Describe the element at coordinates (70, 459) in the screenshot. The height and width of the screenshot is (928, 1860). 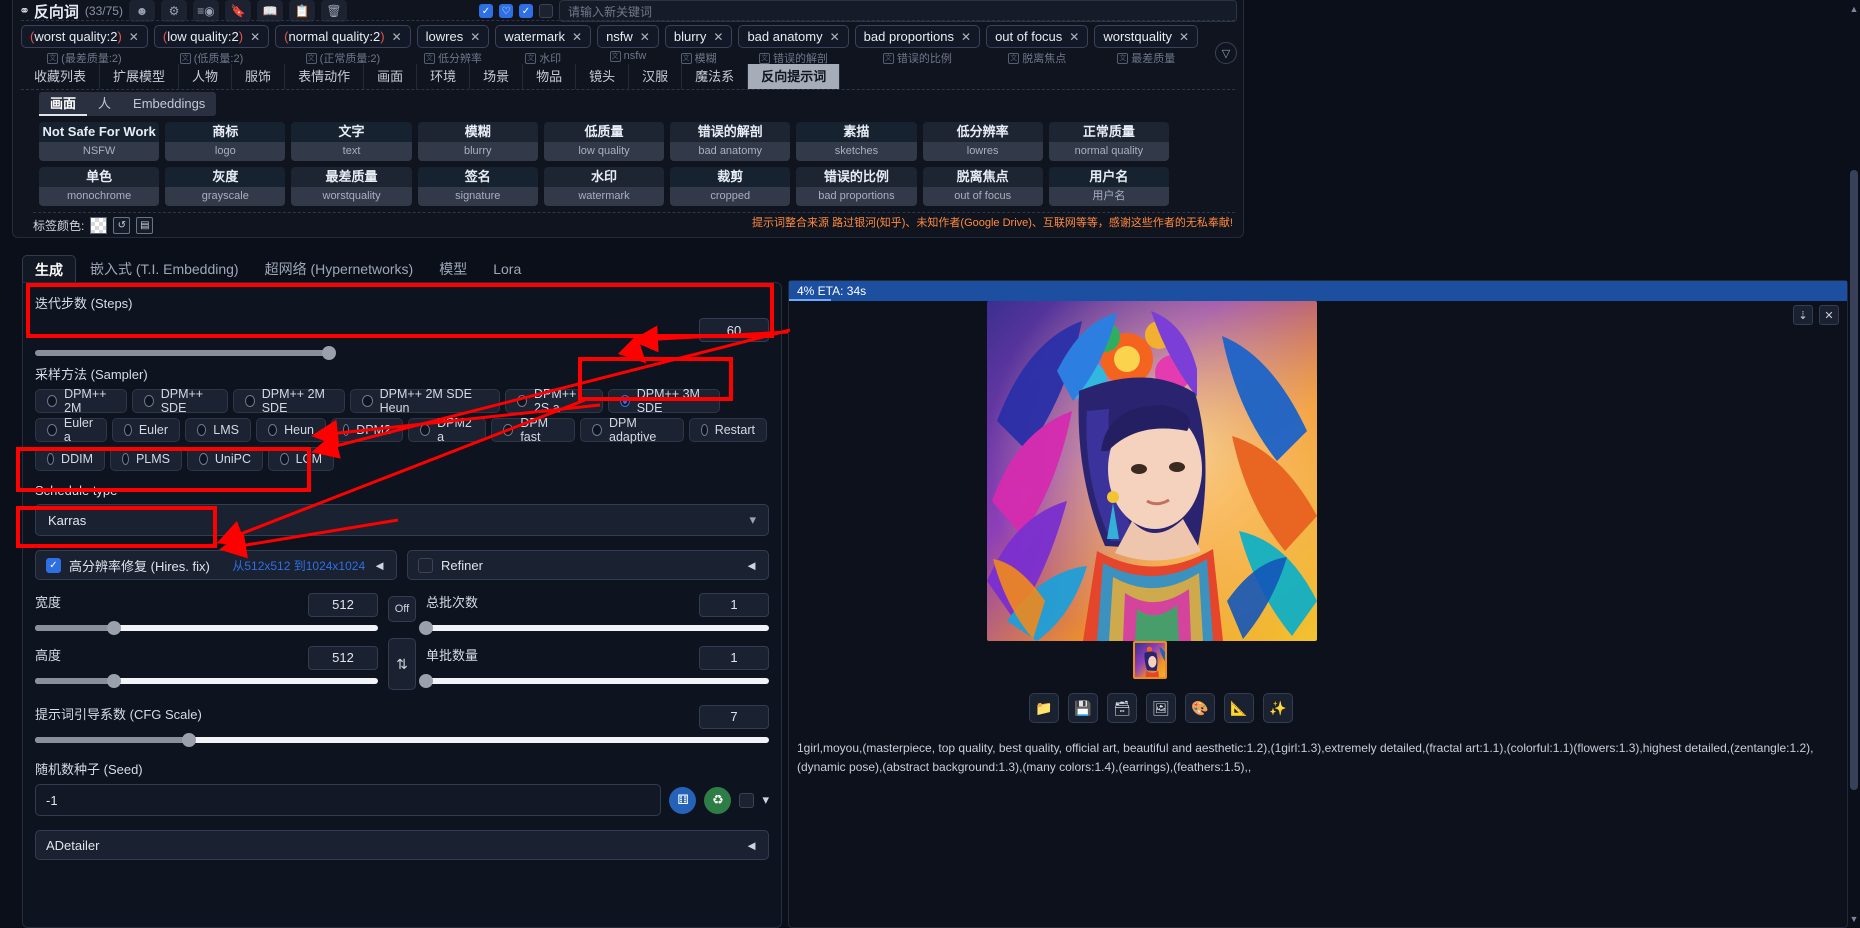
I see `sampler-radio-ddim: DDIM` at that location.